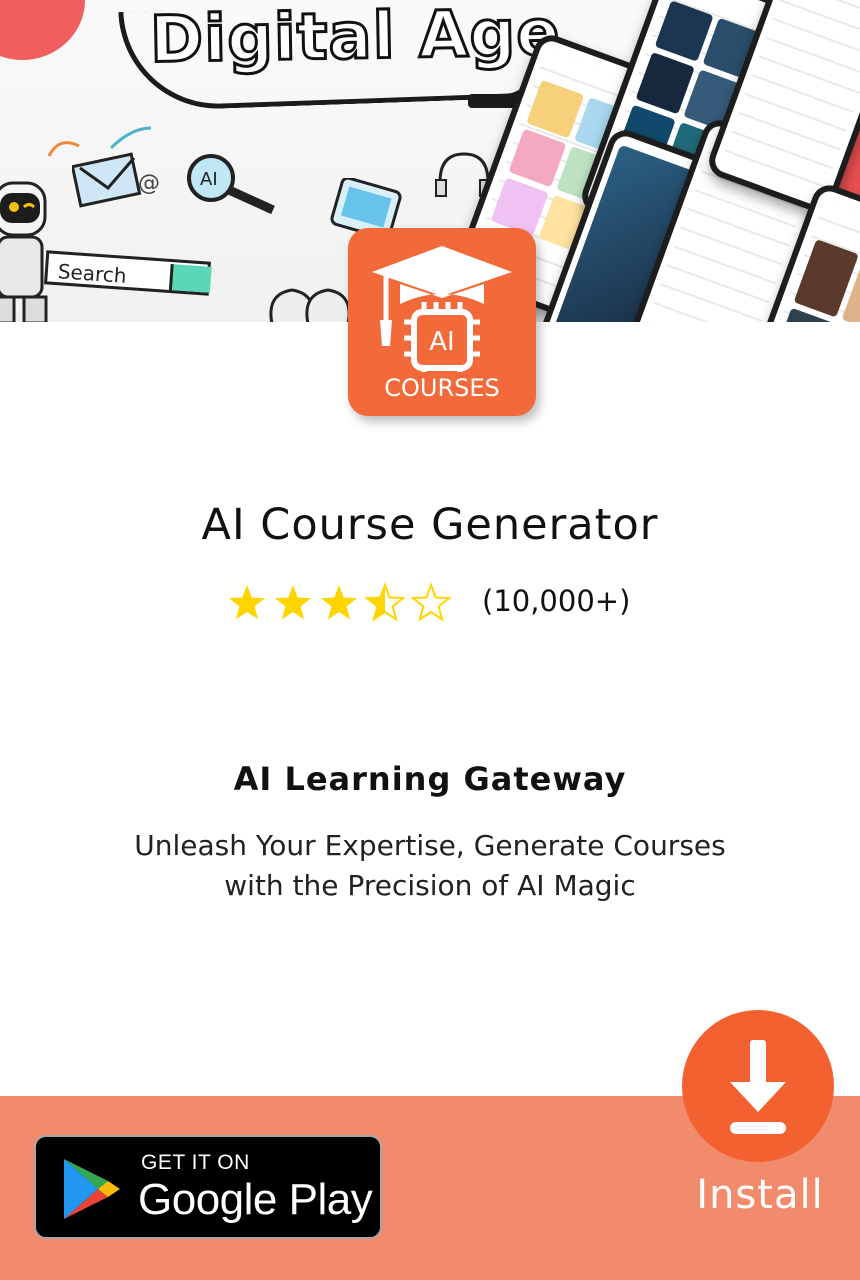 The image size is (860, 1280). I want to click on badge-big-text: Google Play, so click(255, 1199).